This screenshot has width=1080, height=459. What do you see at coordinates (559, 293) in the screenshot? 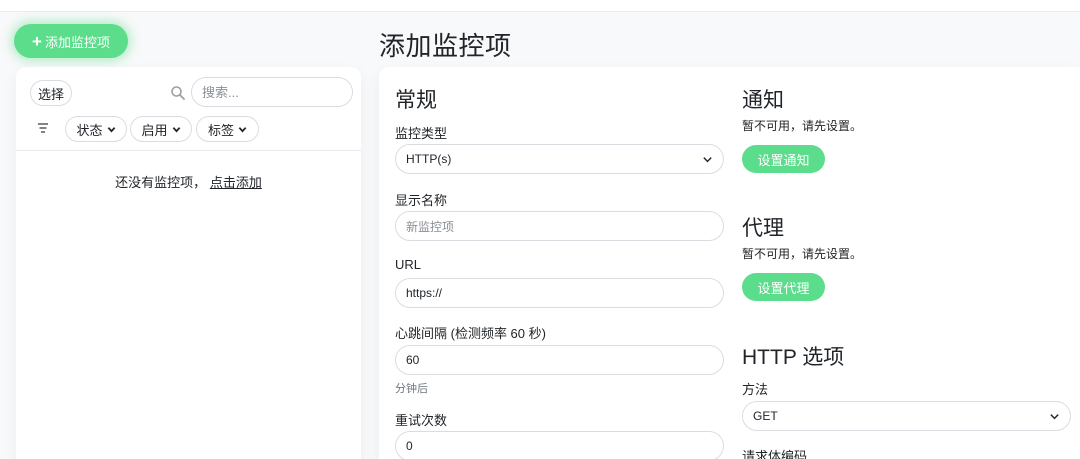
I see `url-input: https://` at bounding box center [559, 293].